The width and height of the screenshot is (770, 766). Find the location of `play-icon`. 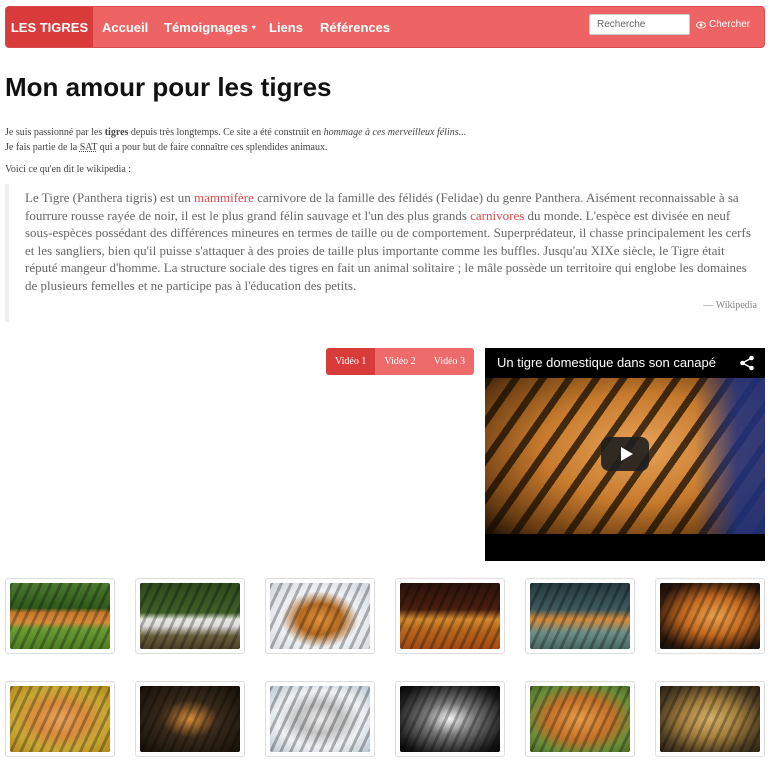

play-icon is located at coordinates (625, 454).